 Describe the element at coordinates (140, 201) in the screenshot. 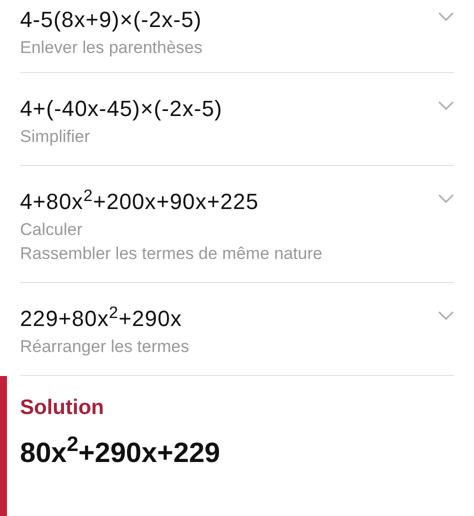

I see `math-expression: 4+80x$^{2}$+200x+90x+225` at that location.